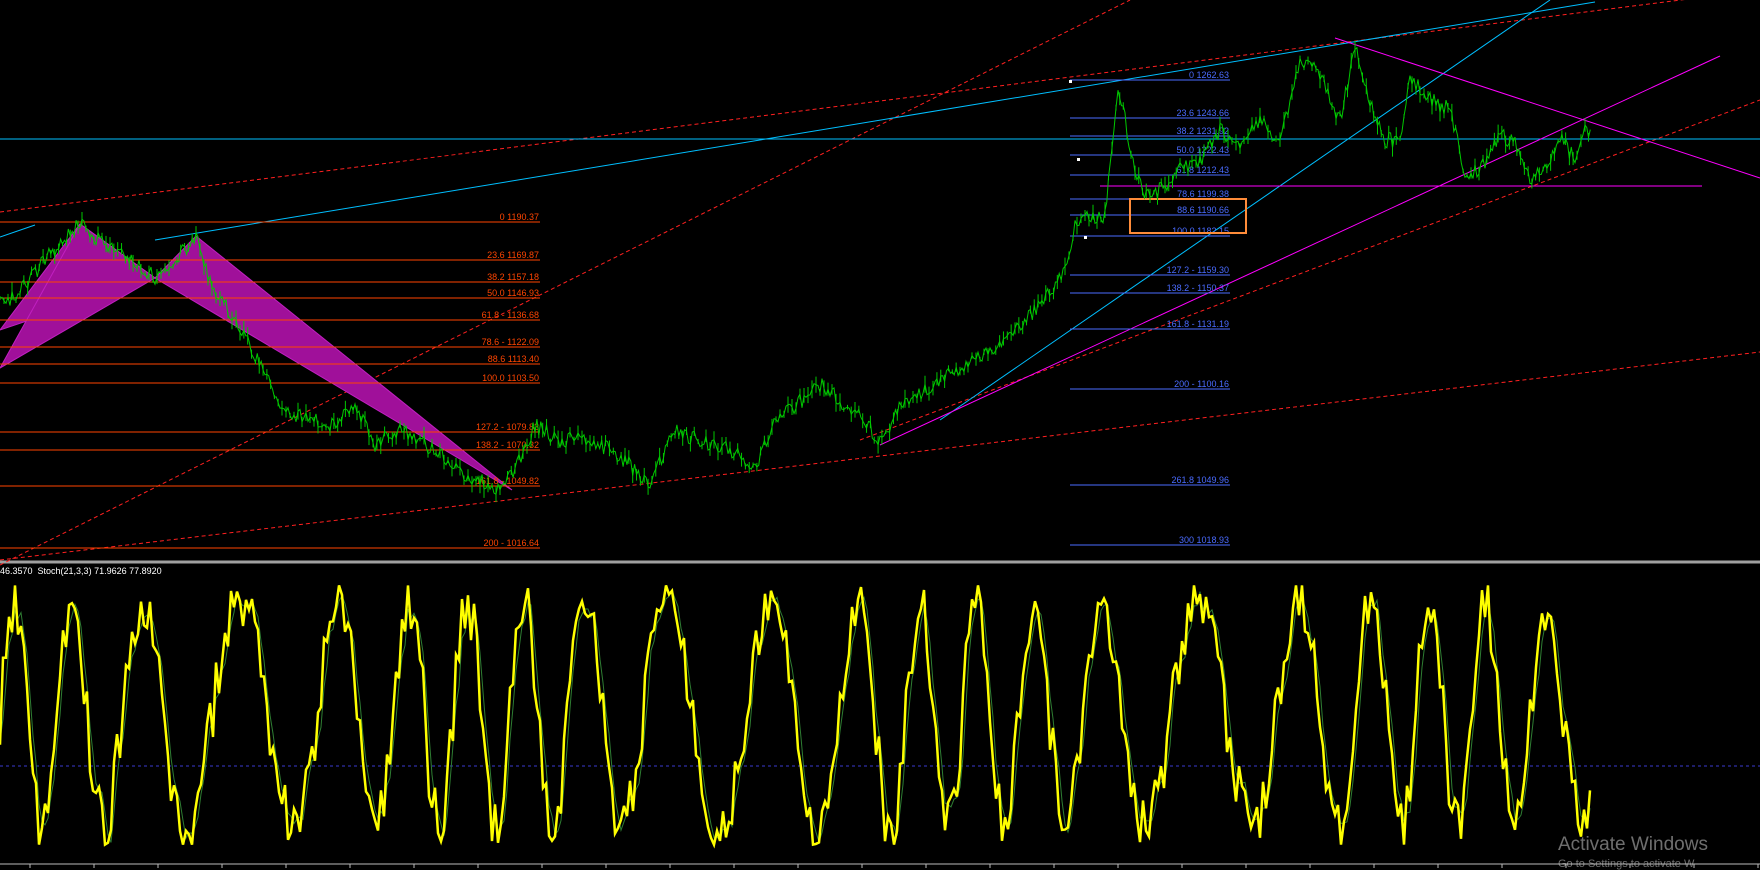  What do you see at coordinates (1202, 131) in the screenshot?
I see `fib-right-label: 38.2 1231.92` at bounding box center [1202, 131].